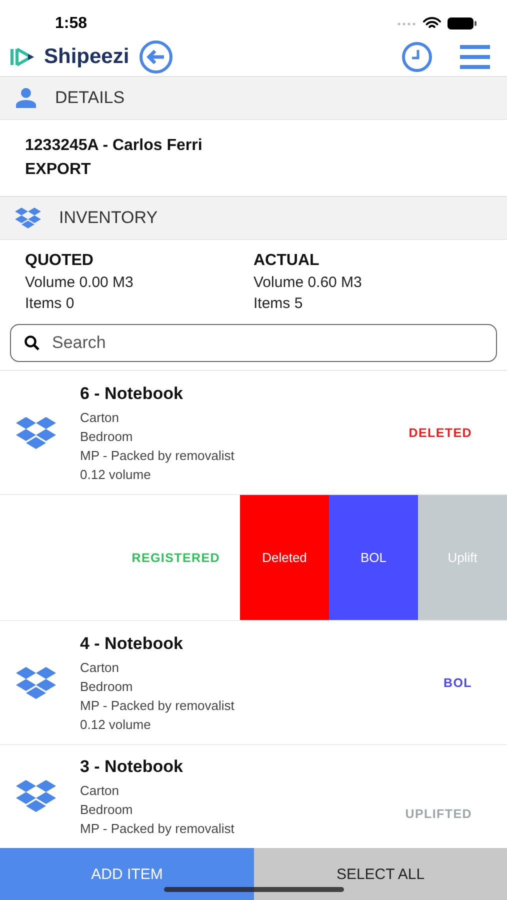  What do you see at coordinates (175, 557) in the screenshot?
I see `item-status: REGISTERED` at bounding box center [175, 557].